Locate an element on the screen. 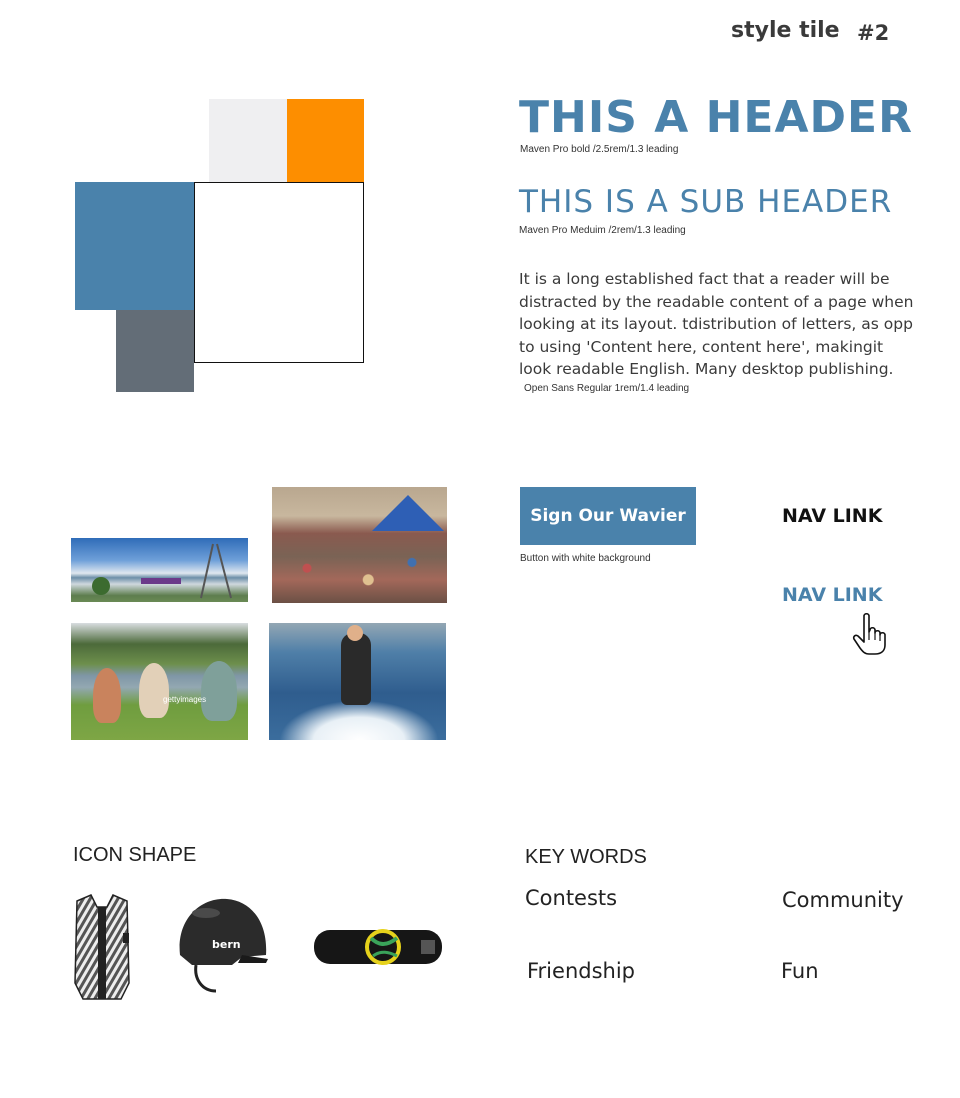 Image resolution: width=960 pixels, height=1098 pixels. keyword-contests: Contests is located at coordinates (571, 898).